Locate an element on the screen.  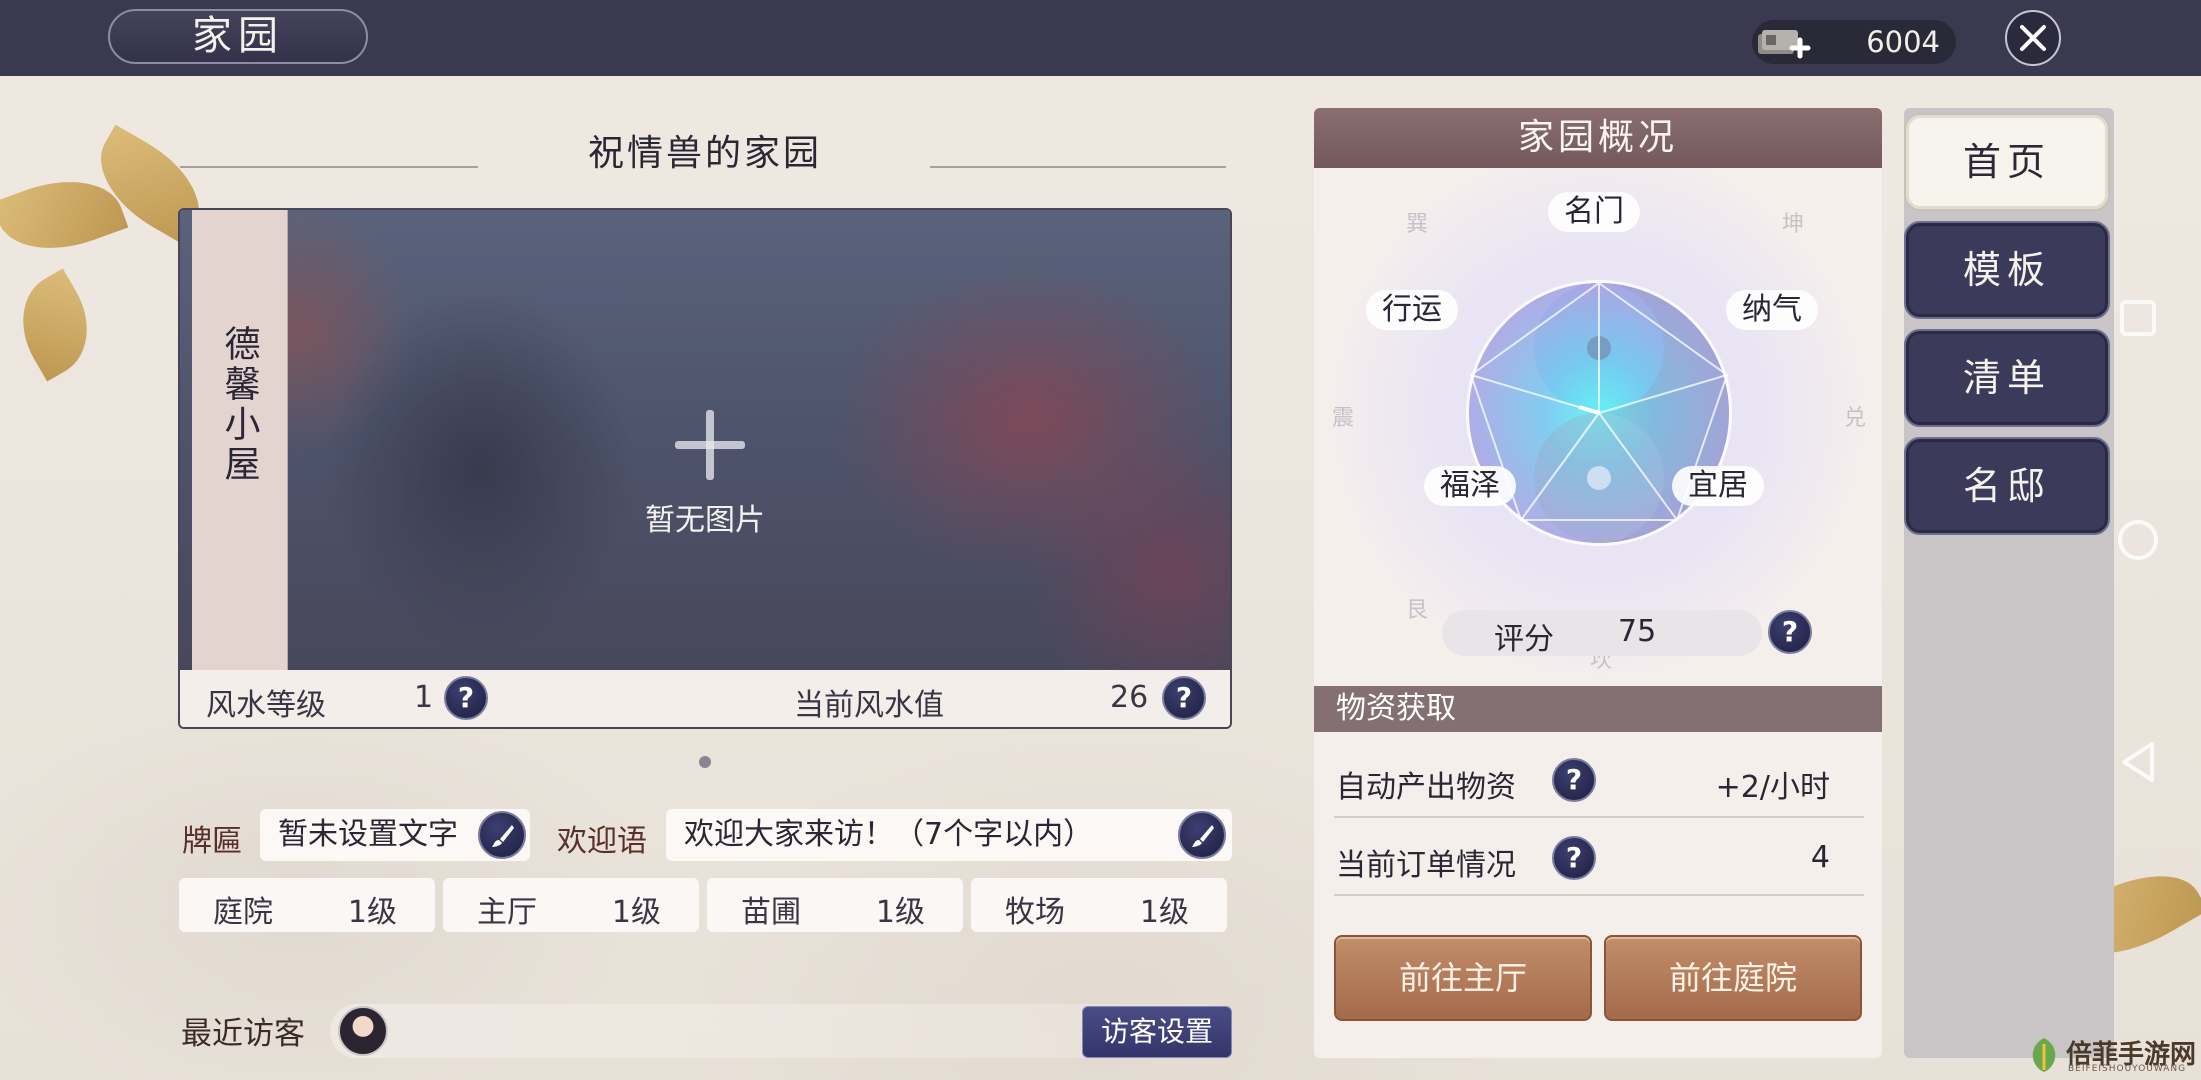
fengshui-level-label: 风水等级 is located at coordinates (266, 705).